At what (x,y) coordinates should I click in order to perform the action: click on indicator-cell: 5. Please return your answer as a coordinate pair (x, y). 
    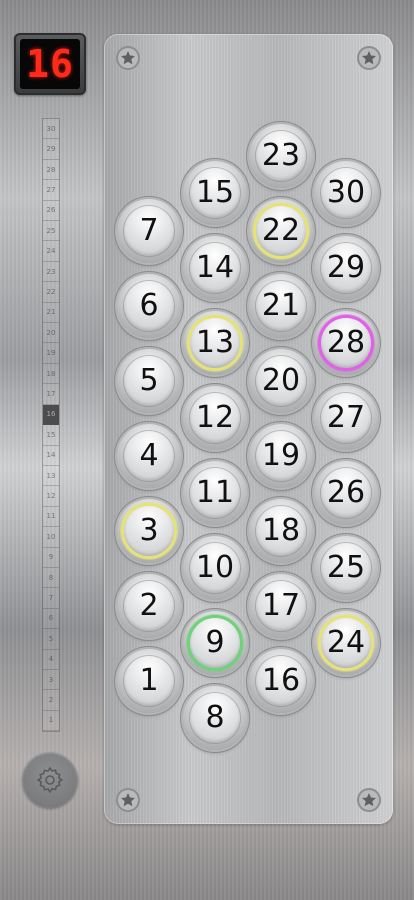
    Looking at the image, I should click on (51, 639).